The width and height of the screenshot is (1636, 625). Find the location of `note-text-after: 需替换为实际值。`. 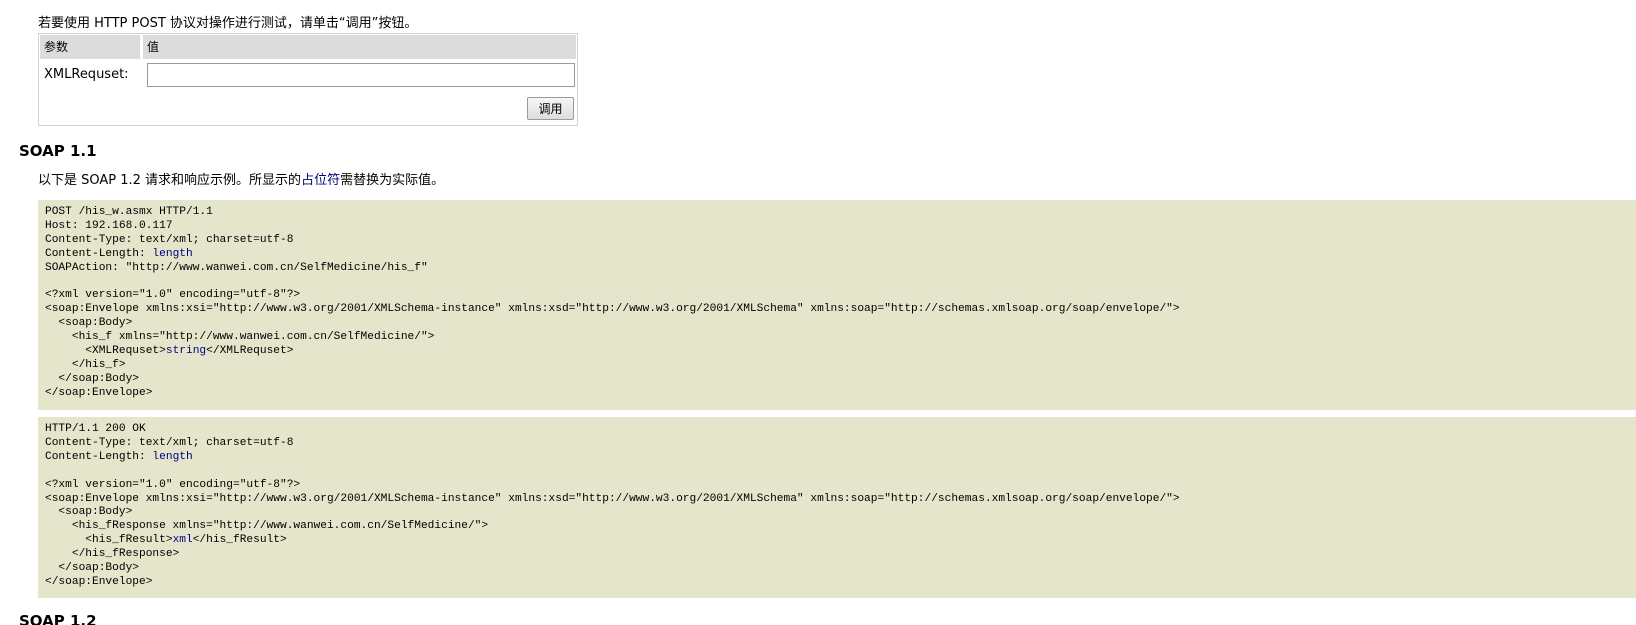

note-text-after: 需替换为实际值。 is located at coordinates (392, 180).